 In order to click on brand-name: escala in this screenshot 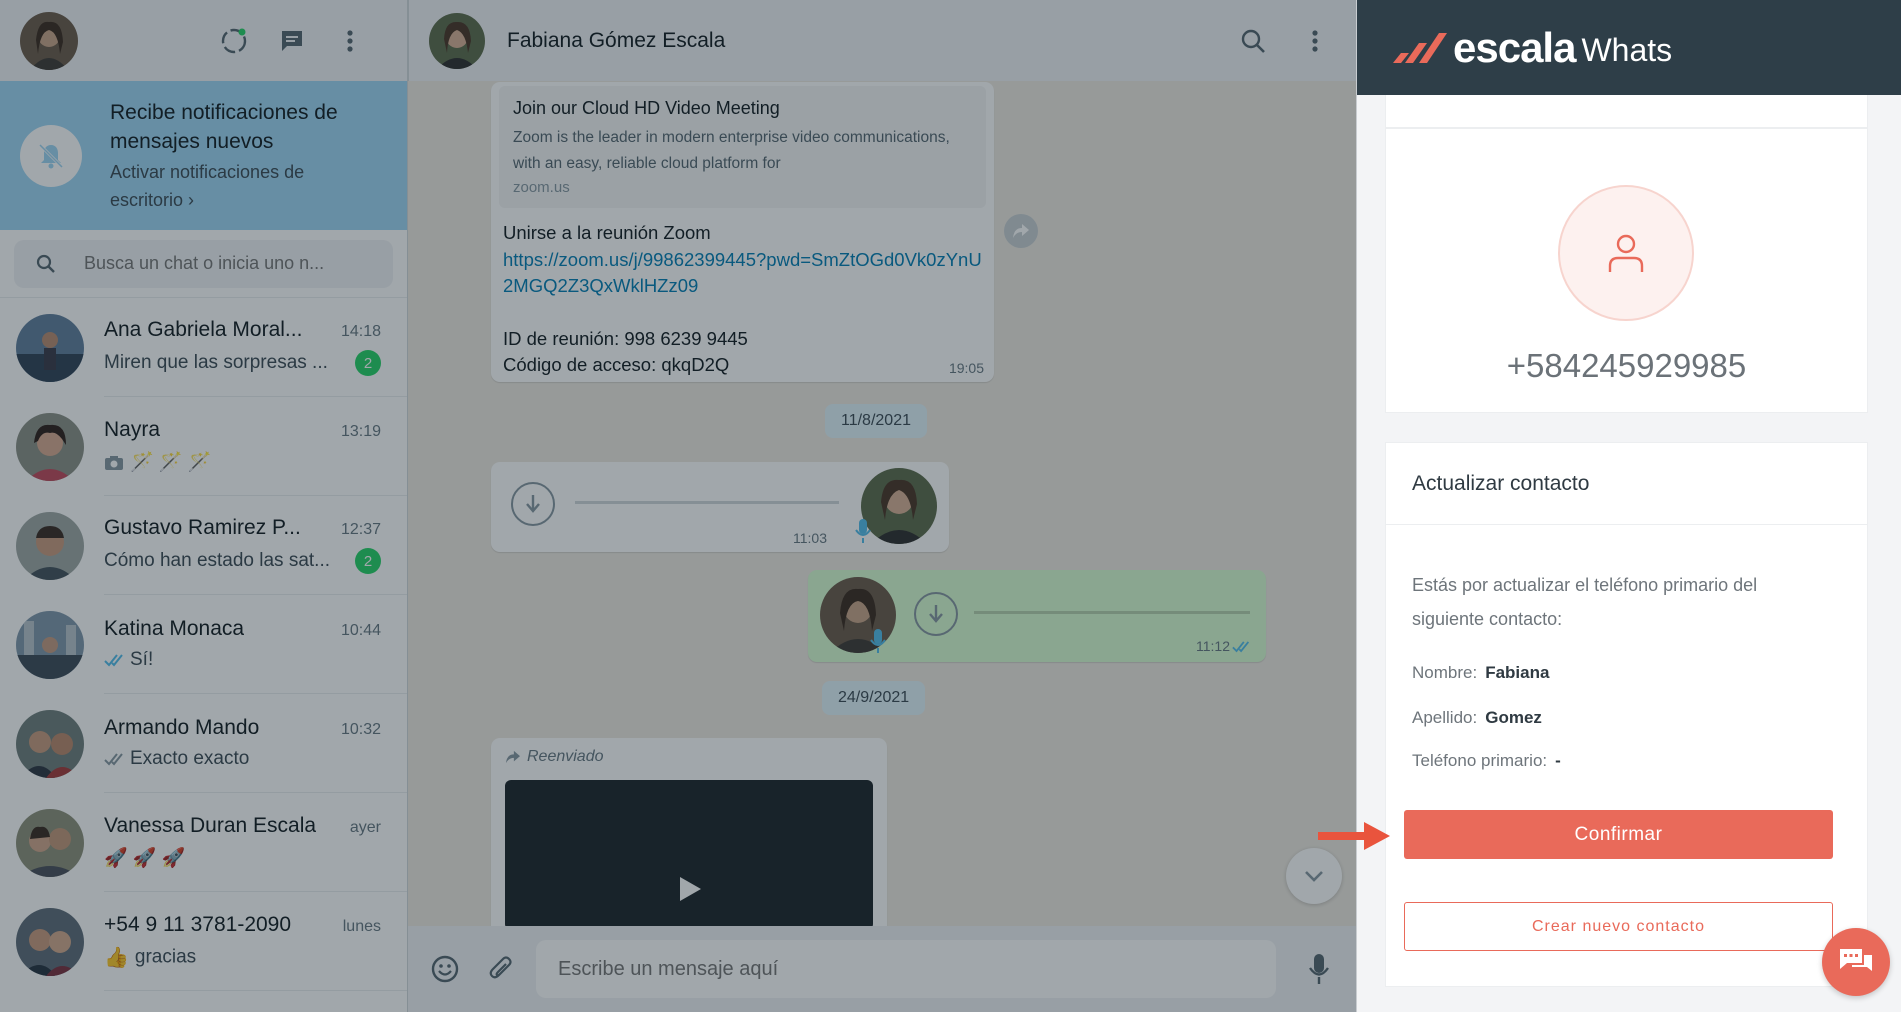, I will do `click(1514, 47)`.